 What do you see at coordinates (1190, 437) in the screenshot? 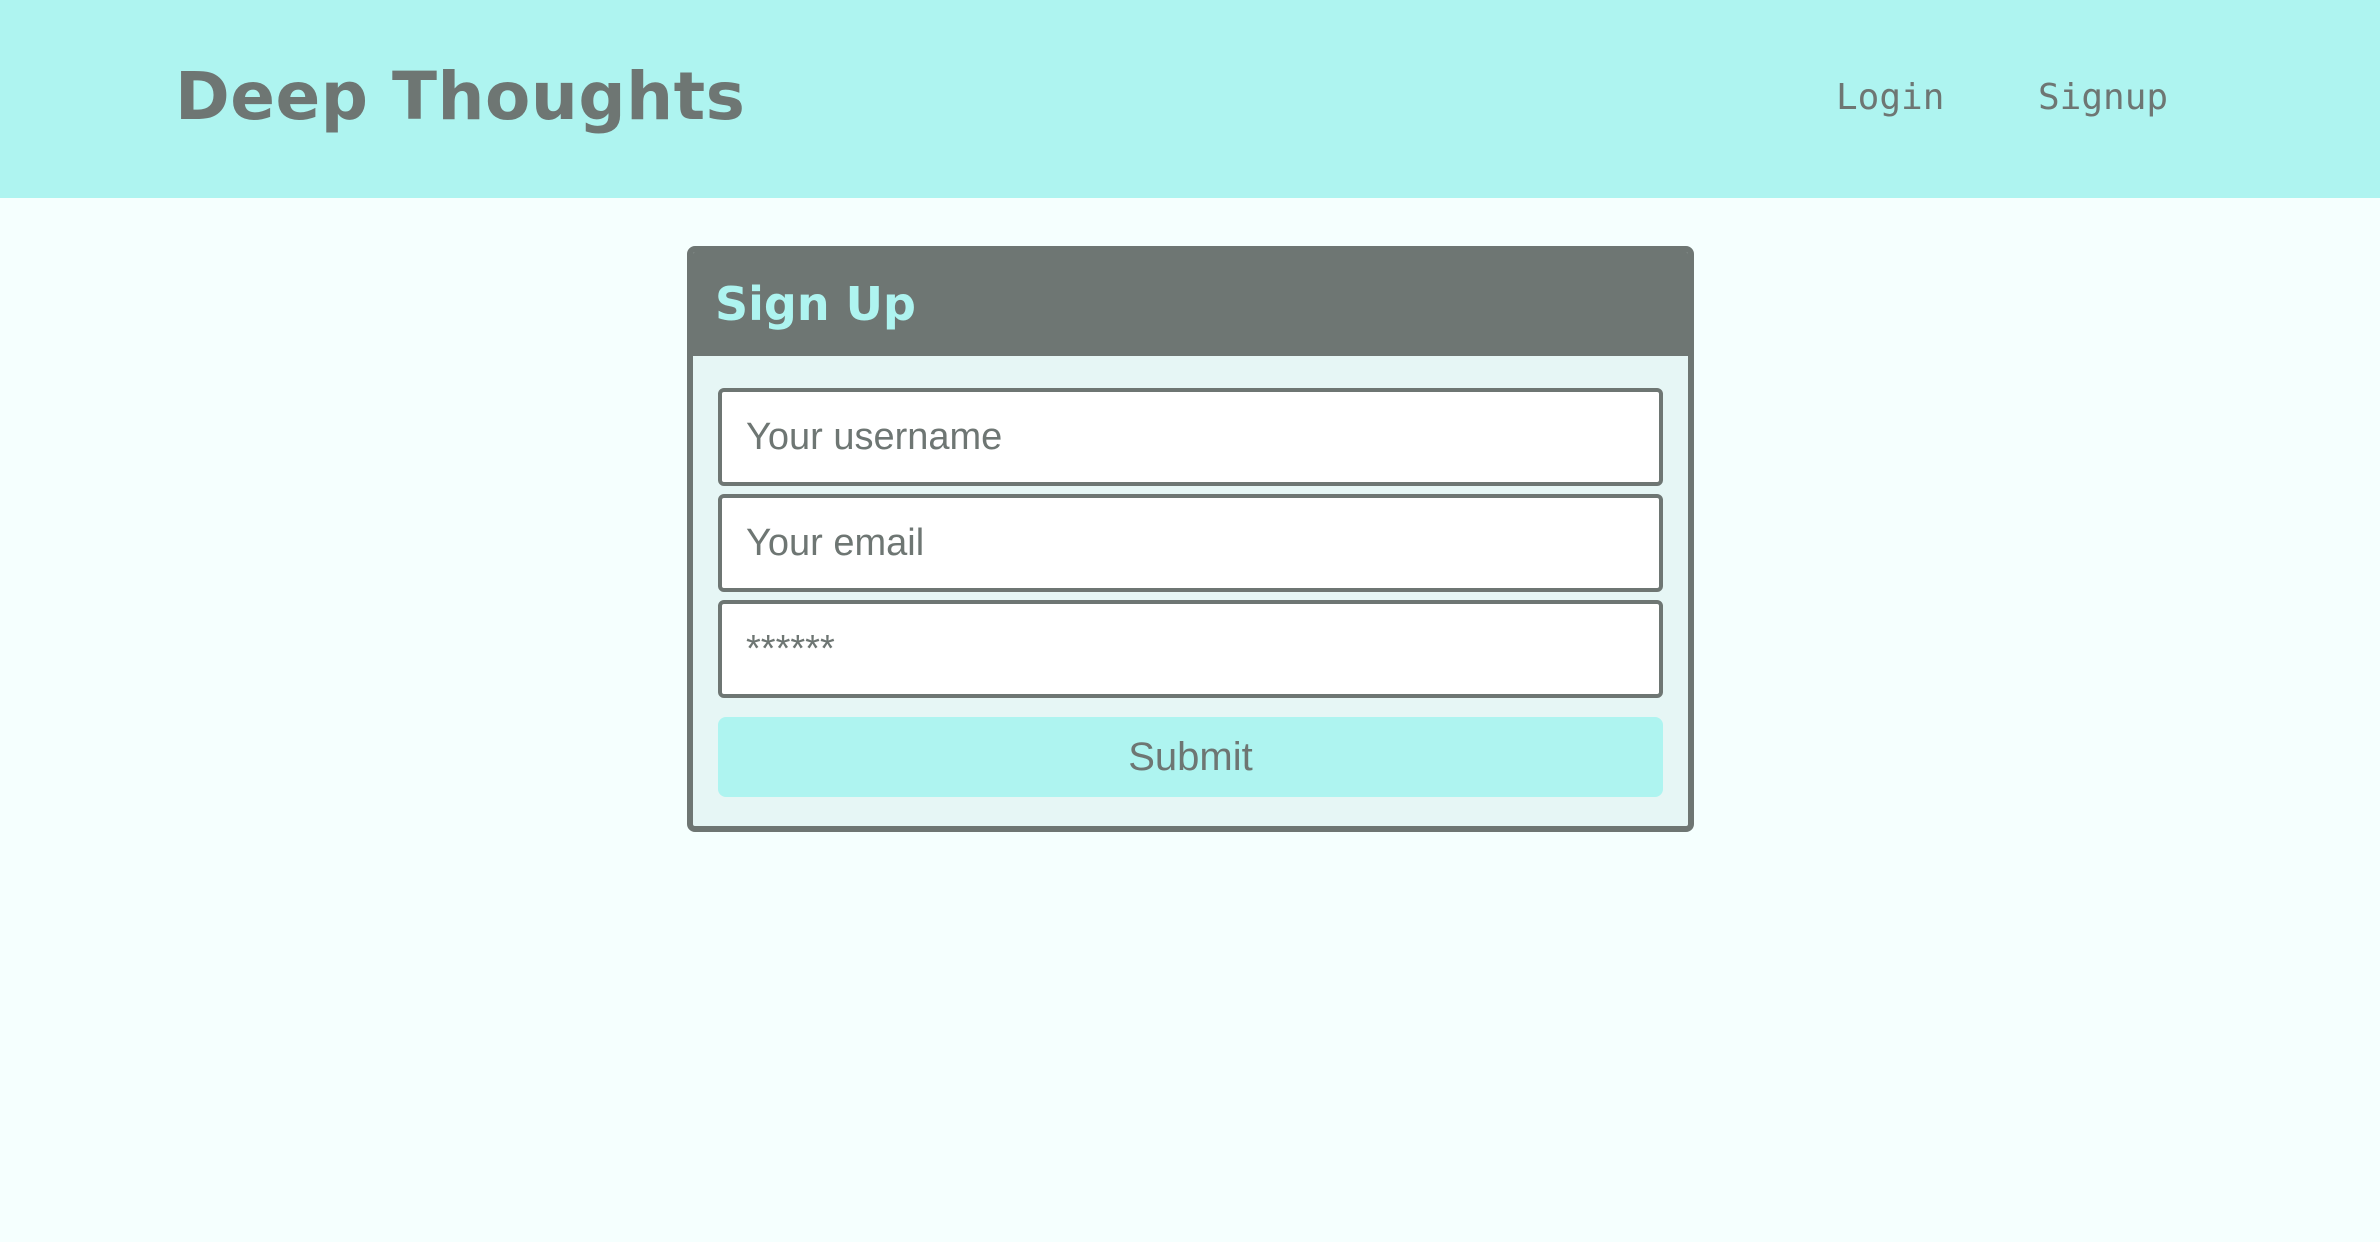
I see `username-input` at bounding box center [1190, 437].